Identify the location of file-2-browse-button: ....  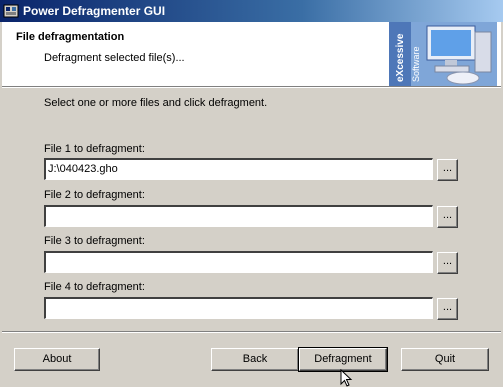
(447, 217).